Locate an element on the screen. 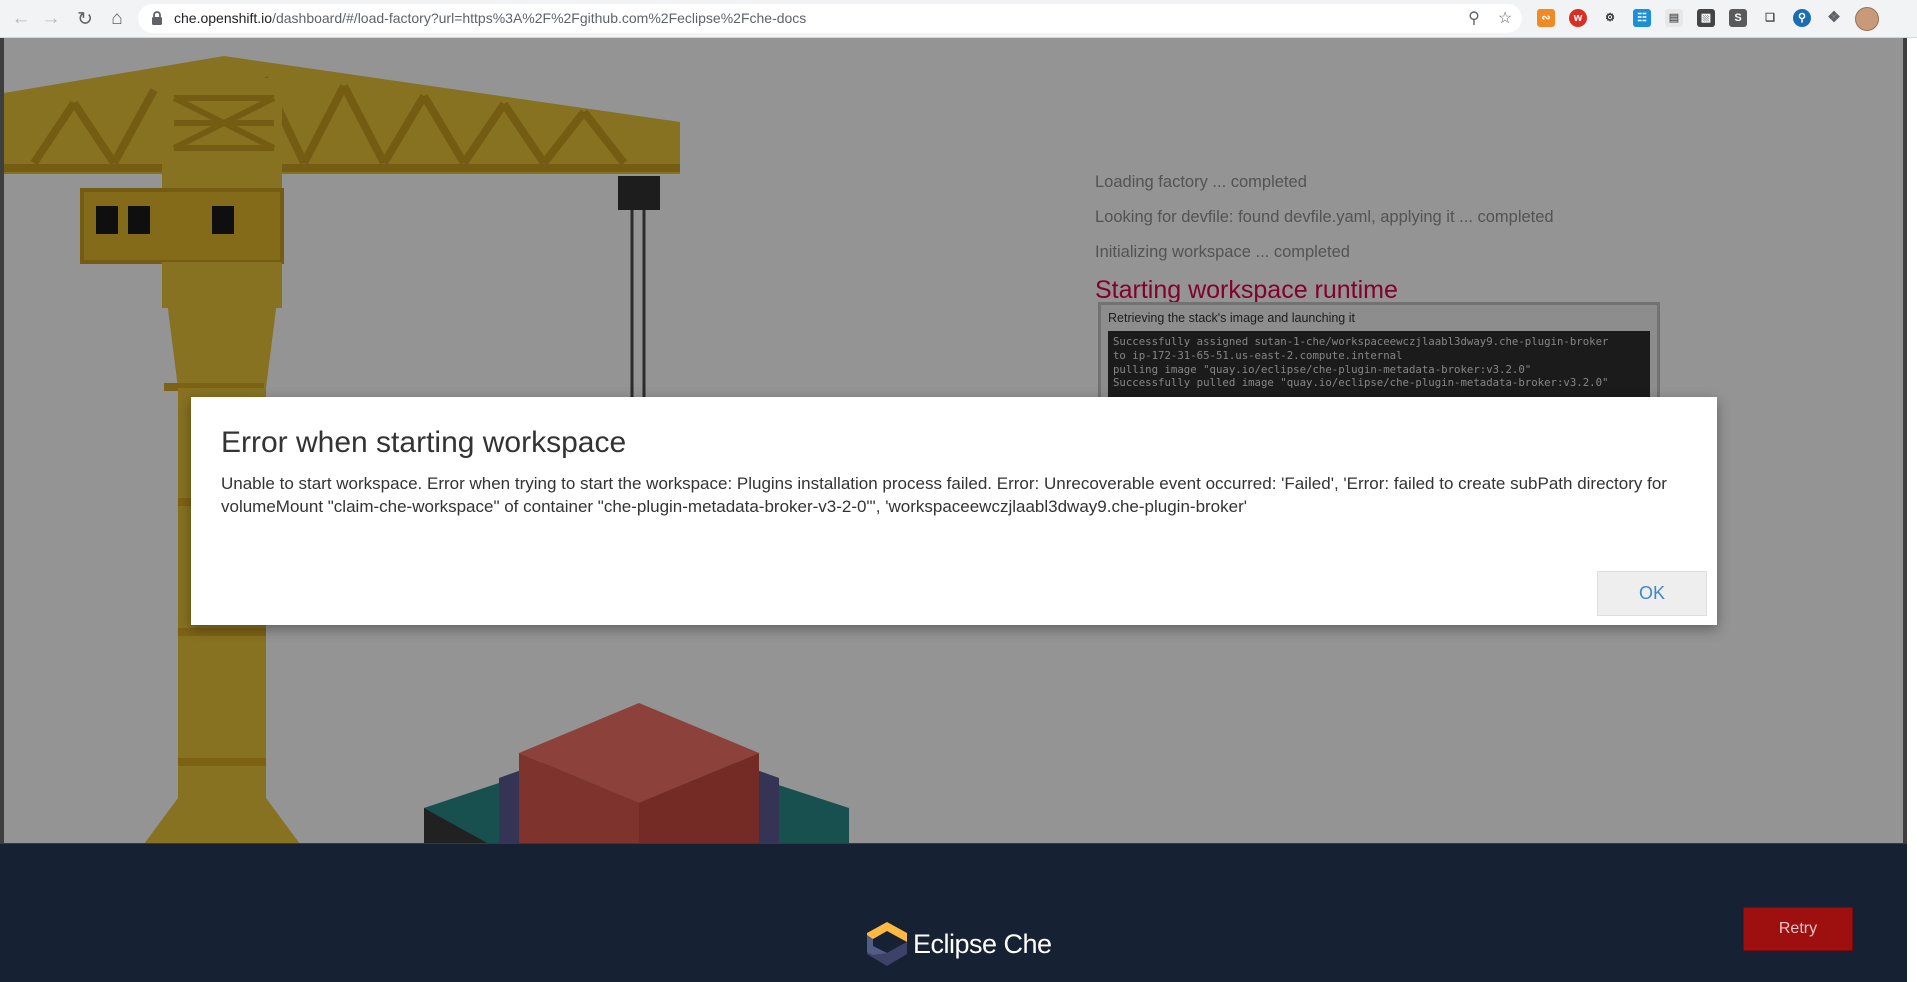 The image size is (1917, 982). star-icon: ☆ is located at coordinates (1505, 19).